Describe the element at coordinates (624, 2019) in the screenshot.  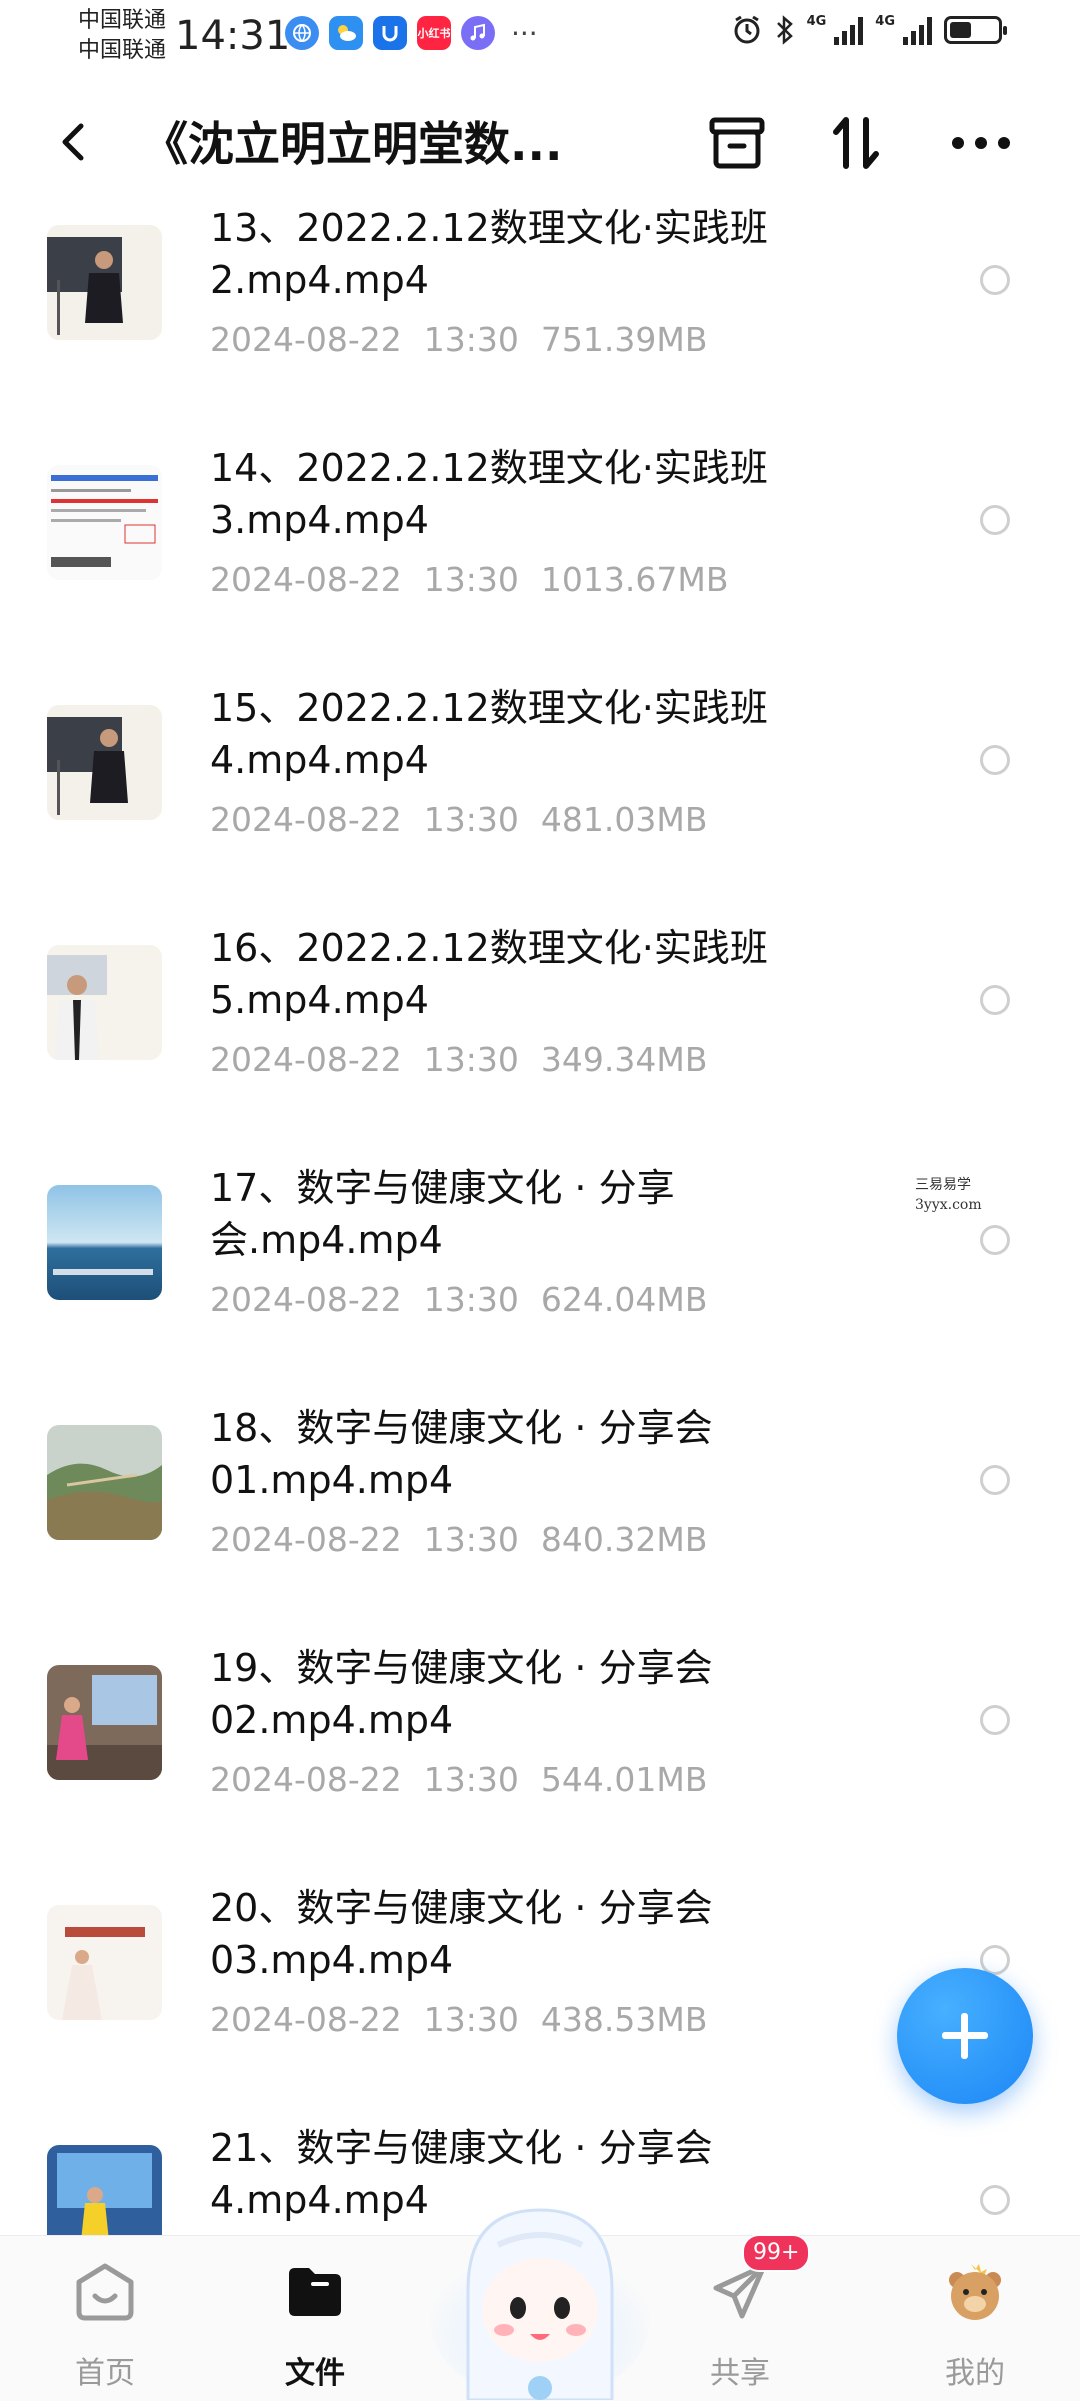
I see `file-size: 438.53MB` at that location.